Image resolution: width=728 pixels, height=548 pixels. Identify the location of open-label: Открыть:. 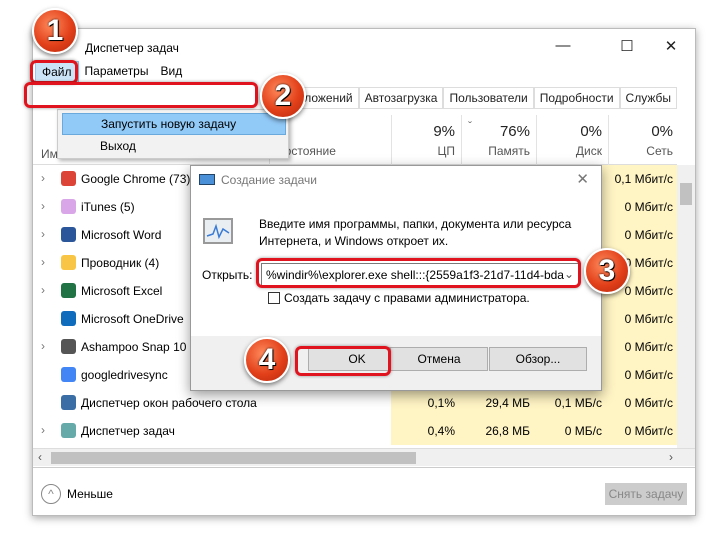
(227, 275).